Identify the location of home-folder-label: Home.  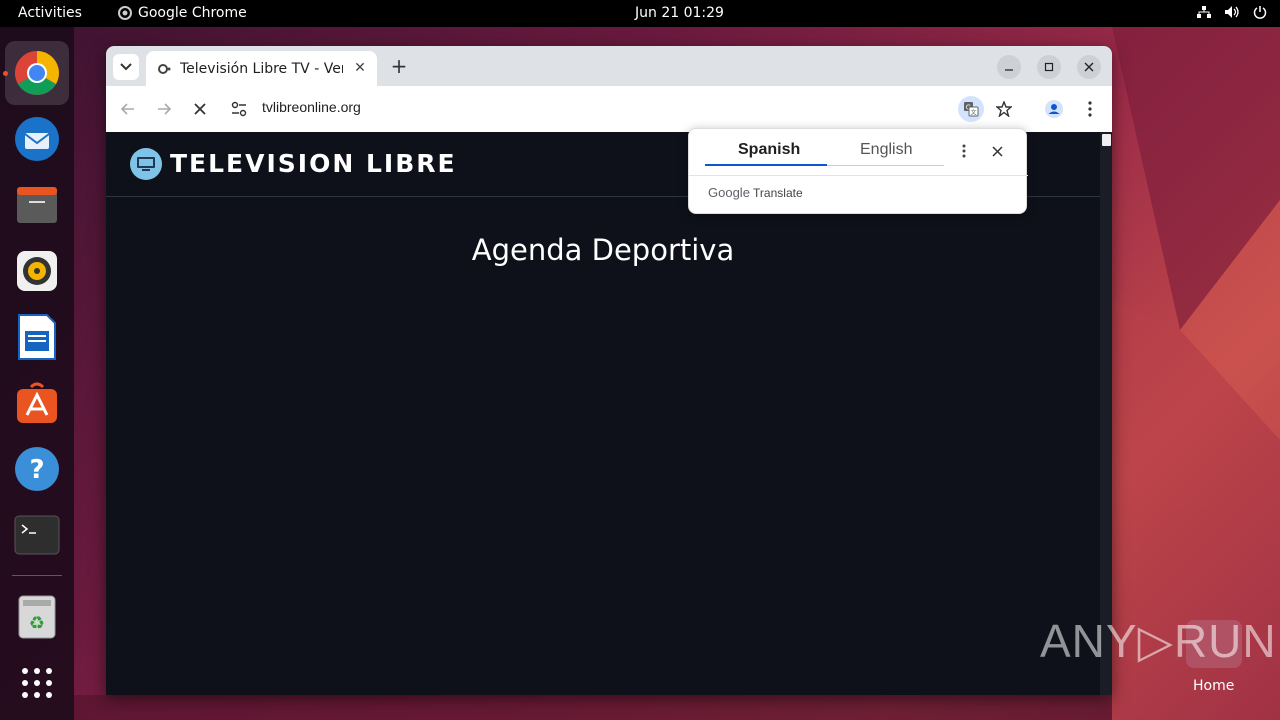
(1213, 686).